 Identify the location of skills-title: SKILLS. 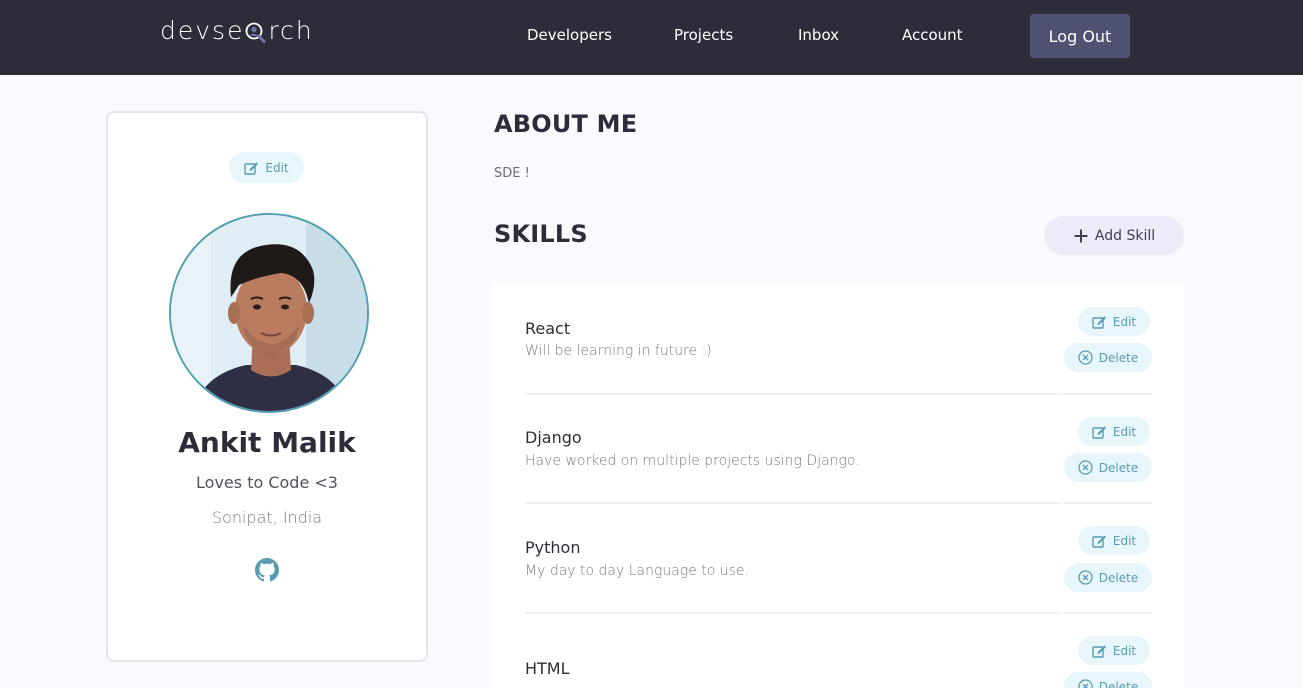
(541, 234).